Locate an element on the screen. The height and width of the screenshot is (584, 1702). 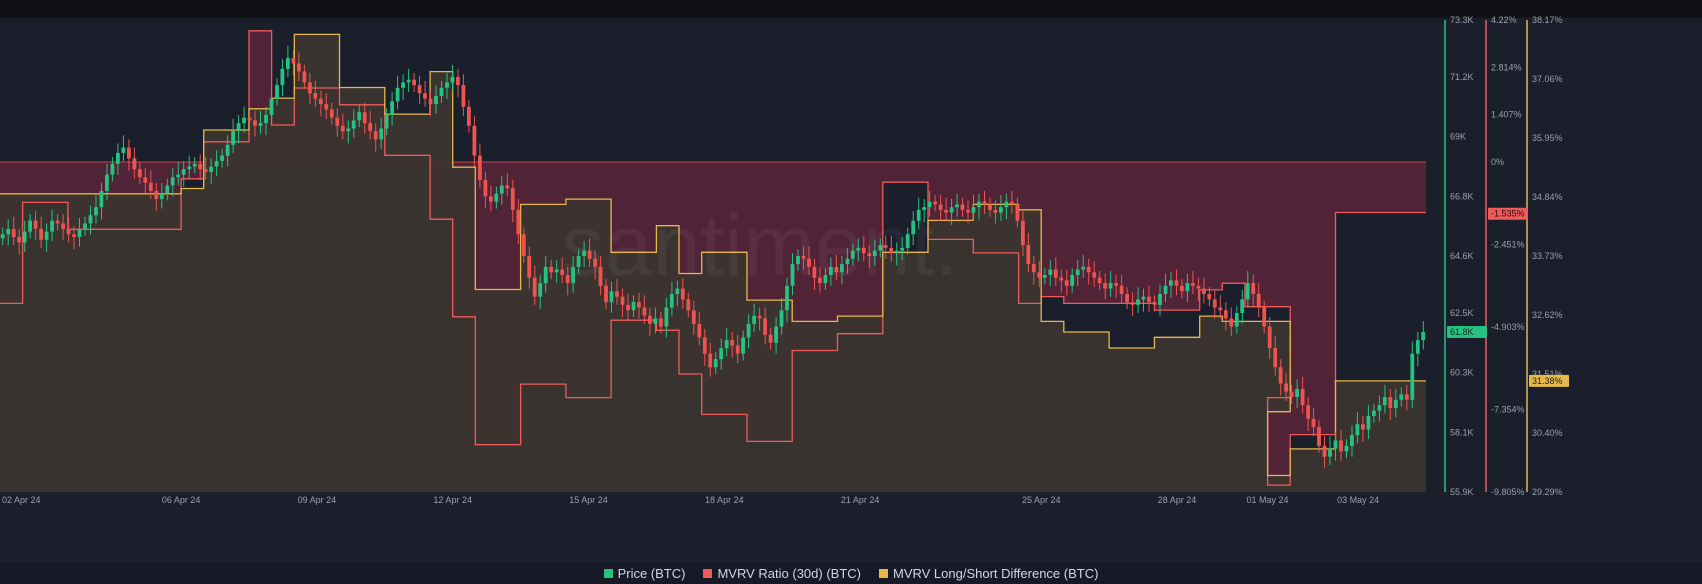
legend-swatch-price is located at coordinates (608, 573).